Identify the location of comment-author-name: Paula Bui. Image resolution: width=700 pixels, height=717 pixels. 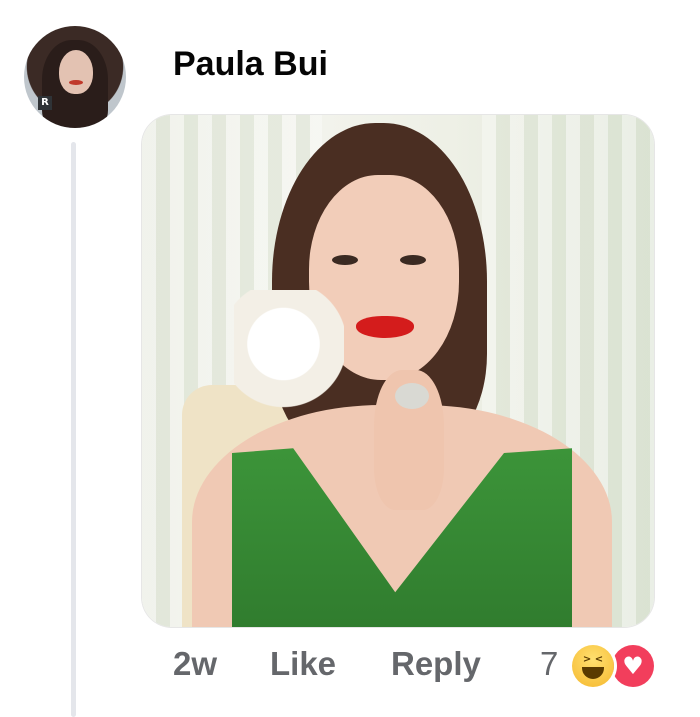
(250, 64).